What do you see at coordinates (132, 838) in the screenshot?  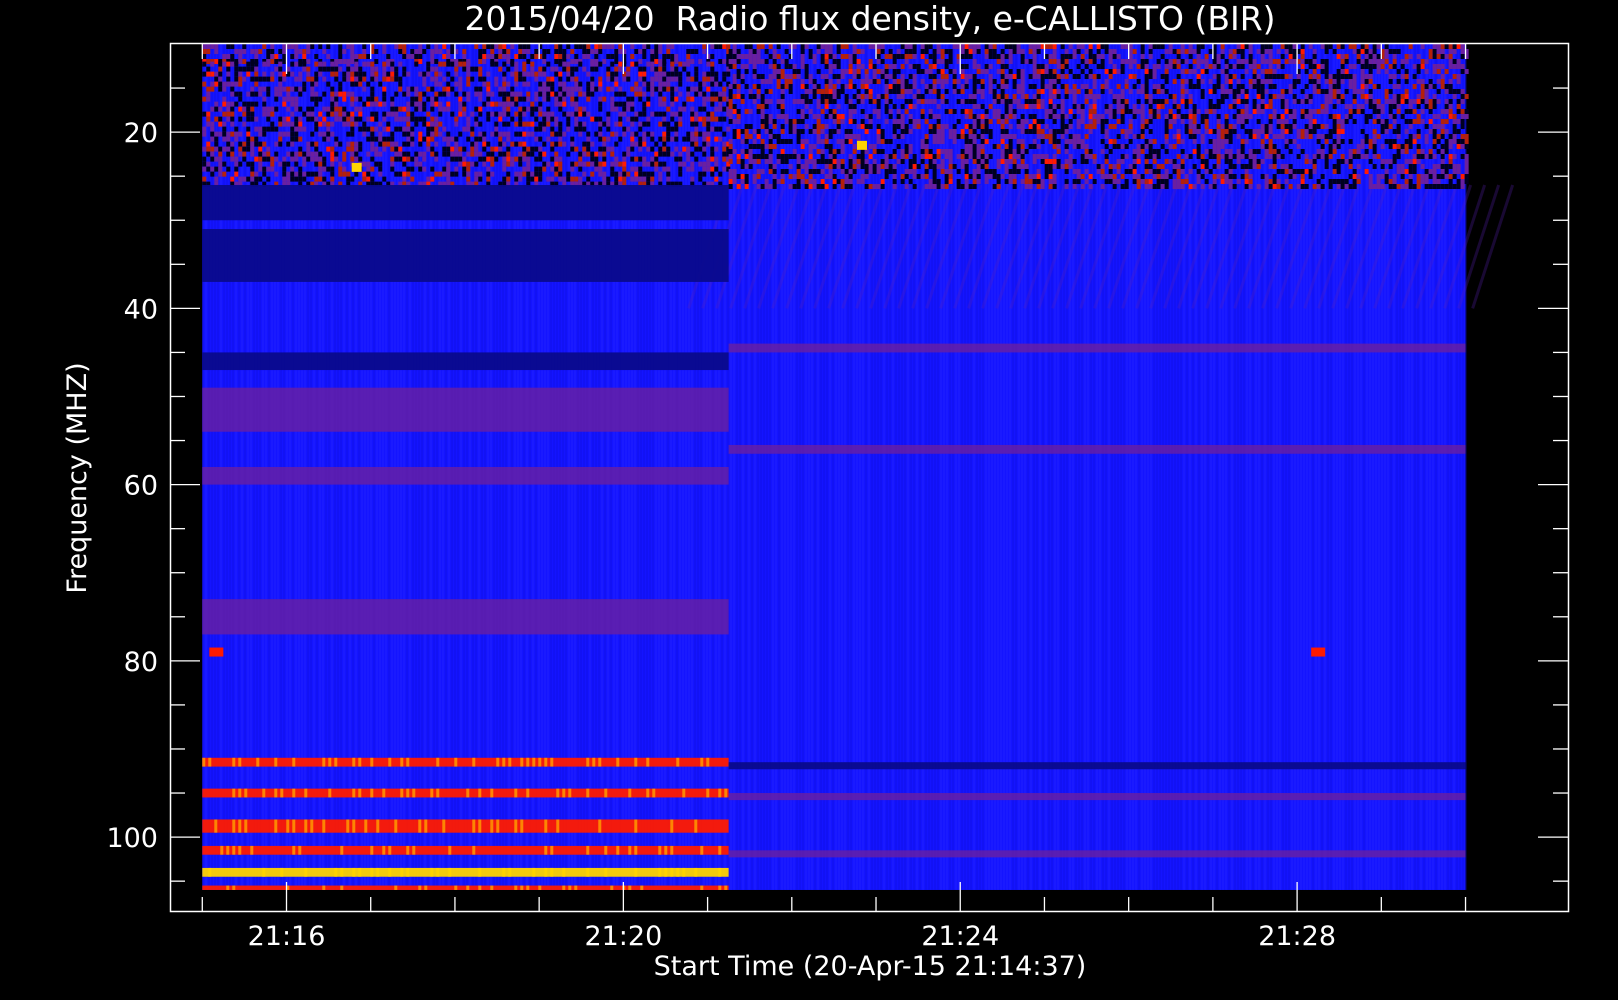 I see `y-tick-label-4: 100` at bounding box center [132, 838].